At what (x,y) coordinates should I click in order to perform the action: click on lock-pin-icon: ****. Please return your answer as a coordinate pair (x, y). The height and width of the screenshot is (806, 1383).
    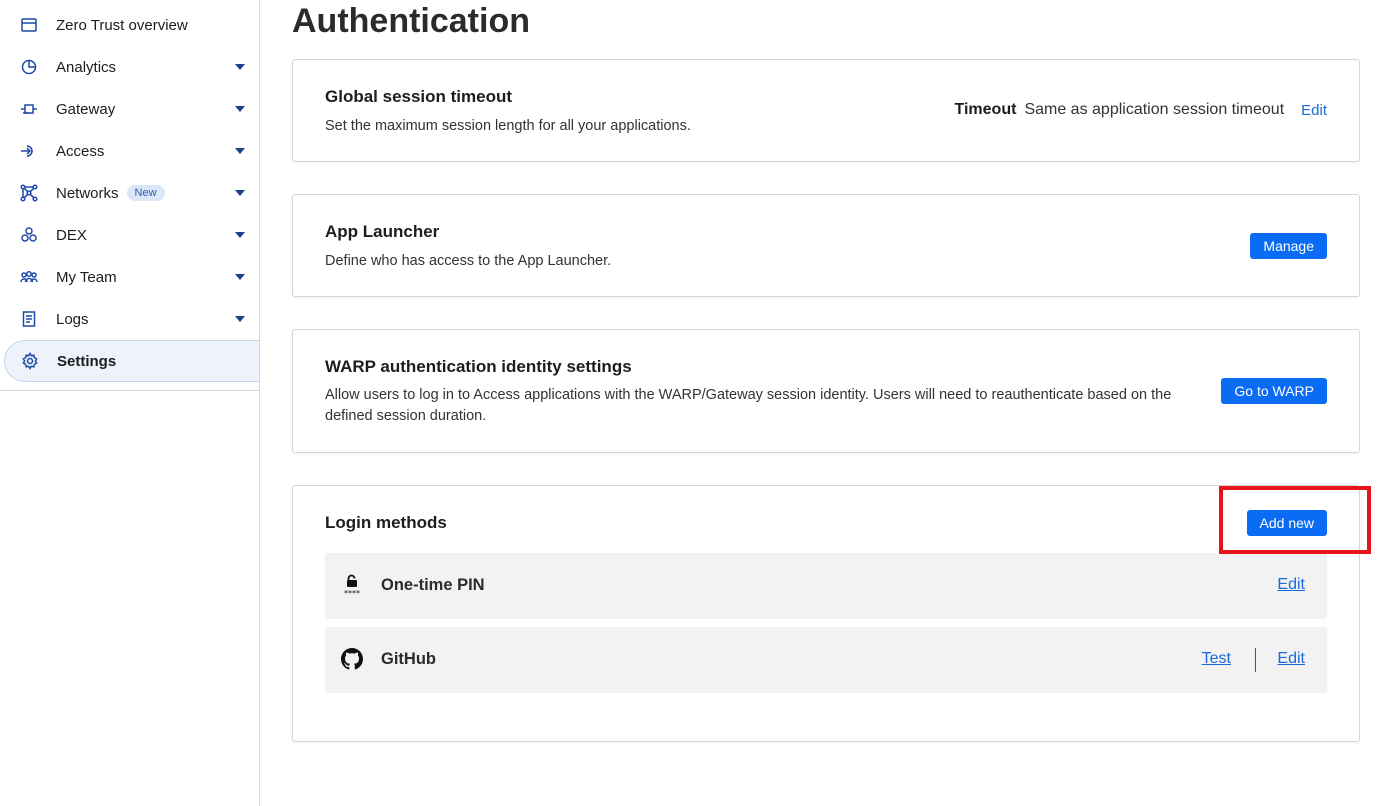
    Looking at the image, I should click on (352, 585).